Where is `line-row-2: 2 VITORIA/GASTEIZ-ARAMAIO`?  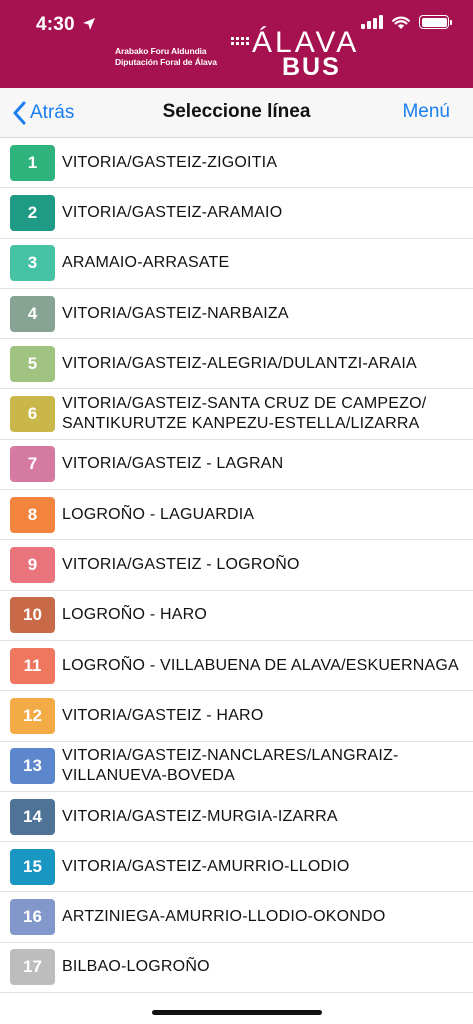
line-row-2: 2 VITORIA/GASTEIZ-ARAMAIO is located at coordinates (236, 213).